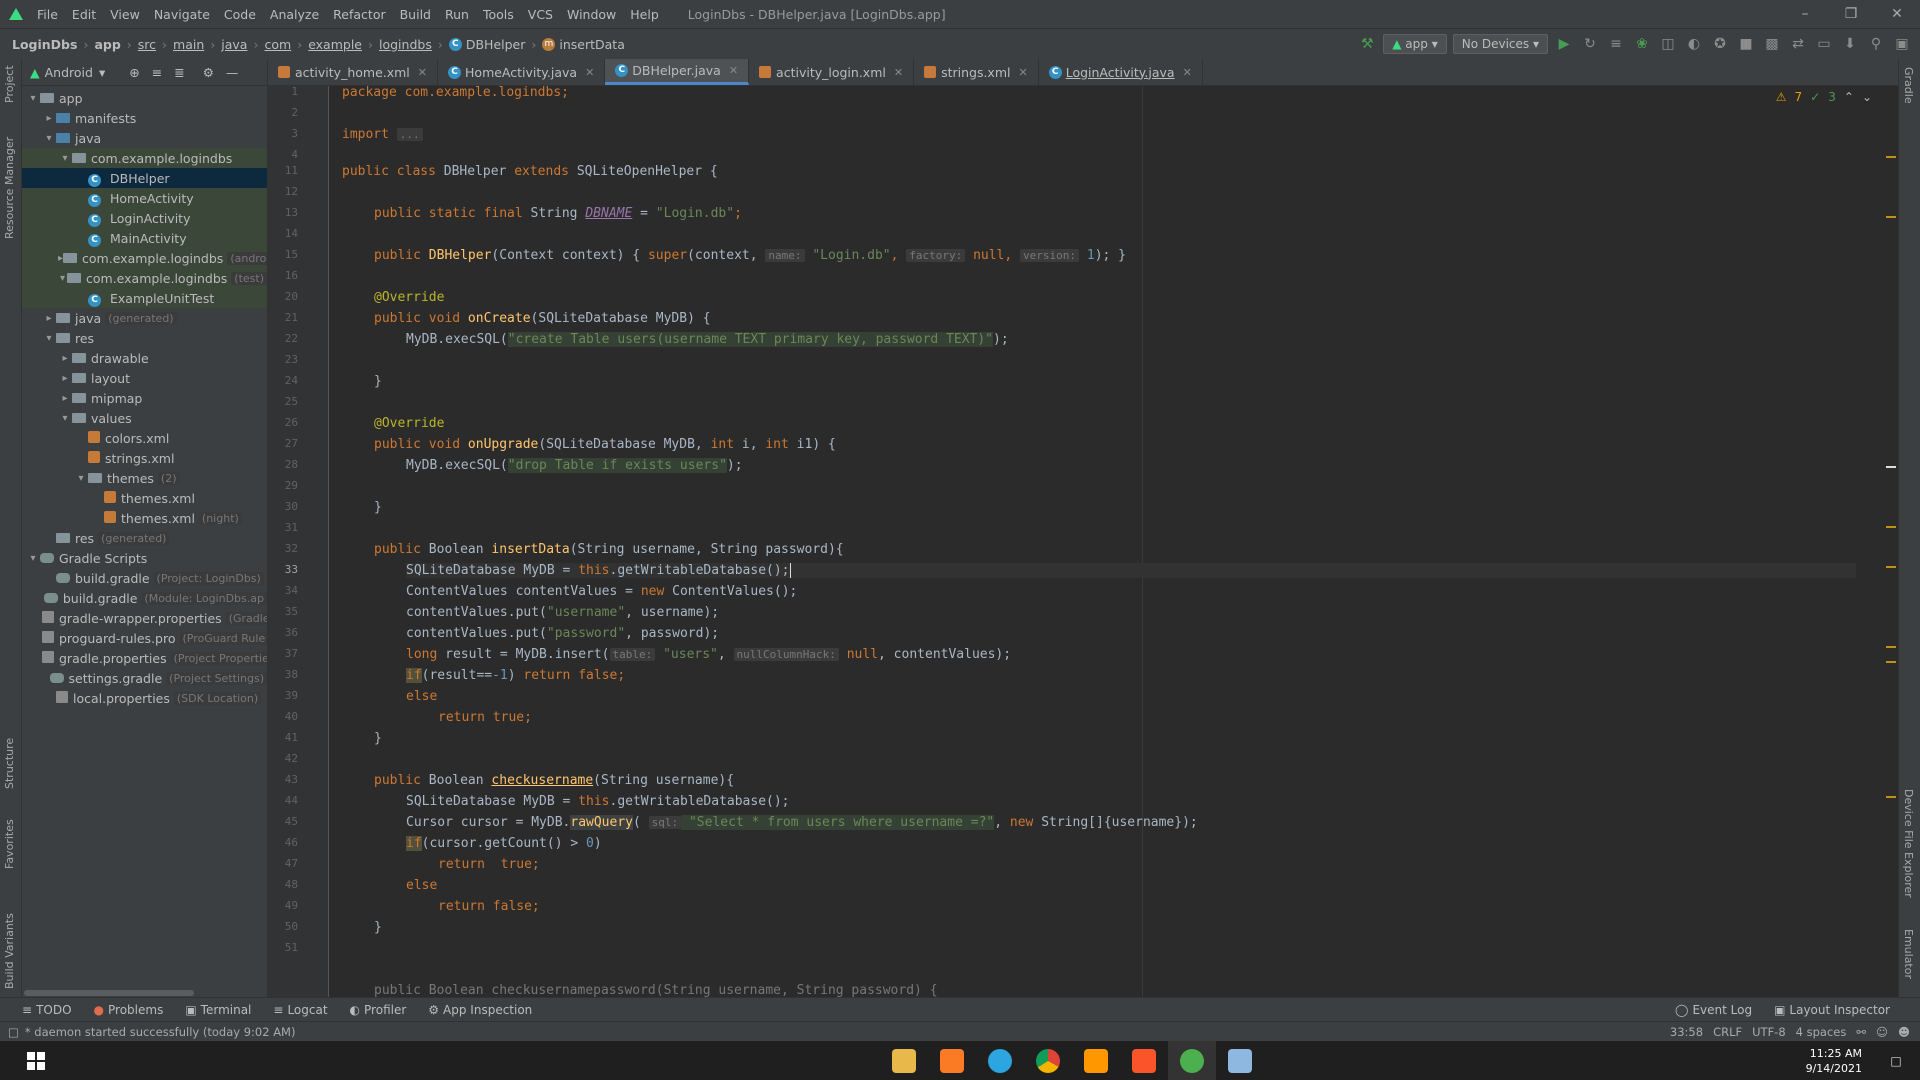 The width and height of the screenshot is (1920, 1080). Describe the element at coordinates (144, 478) in the screenshot. I see `tree-themes: ▾ themes (2)` at that location.